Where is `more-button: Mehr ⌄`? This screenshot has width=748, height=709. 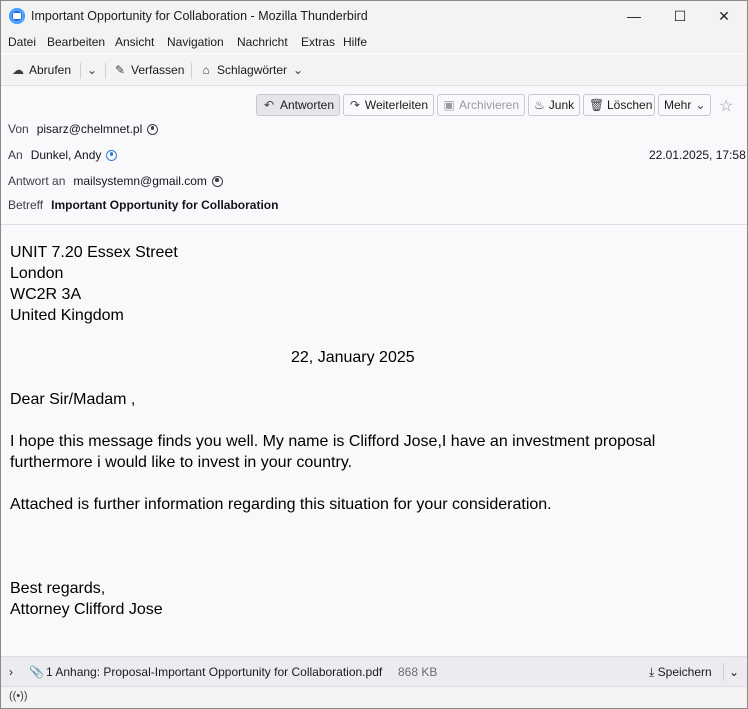 more-button: Mehr ⌄ is located at coordinates (684, 105).